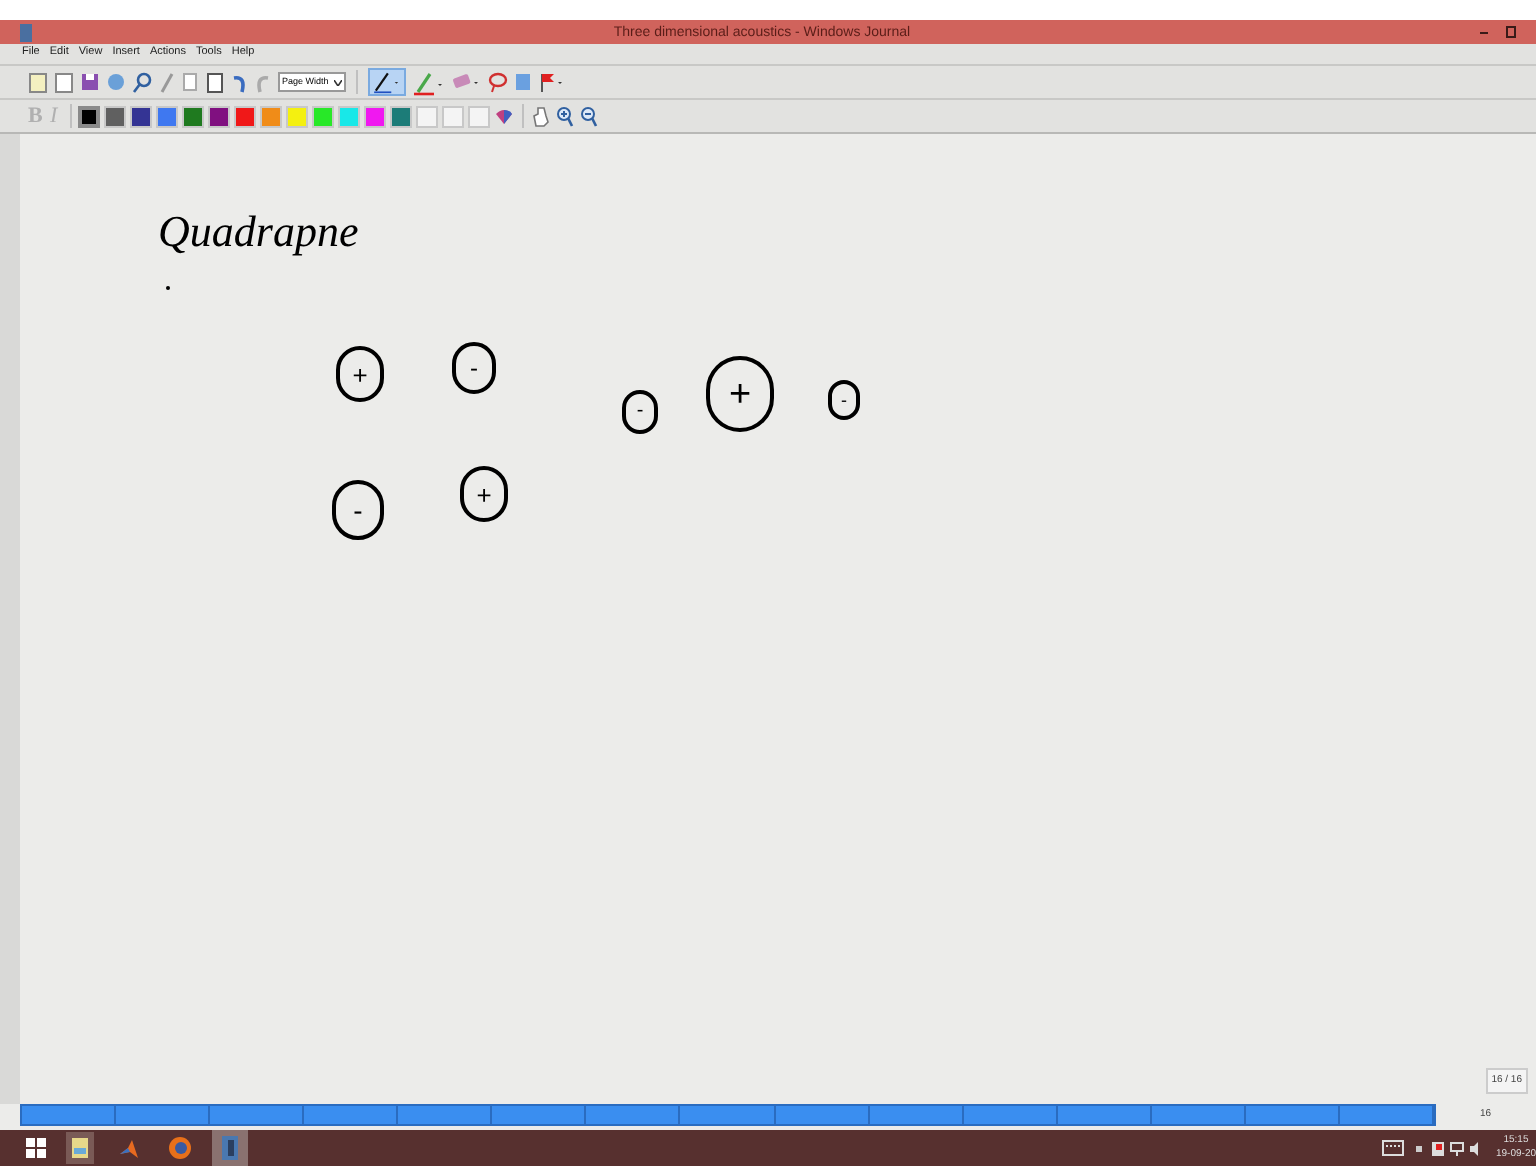 Image resolution: width=1536 pixels, height=1166 pixels. What do you see at coordinates (1456, 1148) in the screenshot?
I see `network-icon` at bounding box center [1456, 1148].